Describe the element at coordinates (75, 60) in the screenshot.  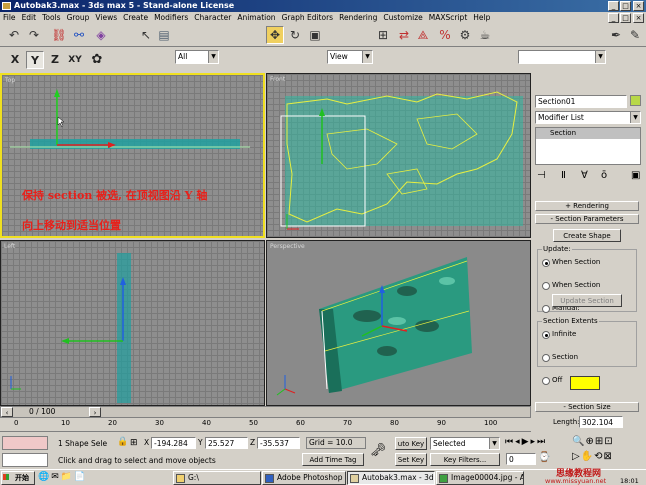
I see `axis-xy-button: XY` at that location.